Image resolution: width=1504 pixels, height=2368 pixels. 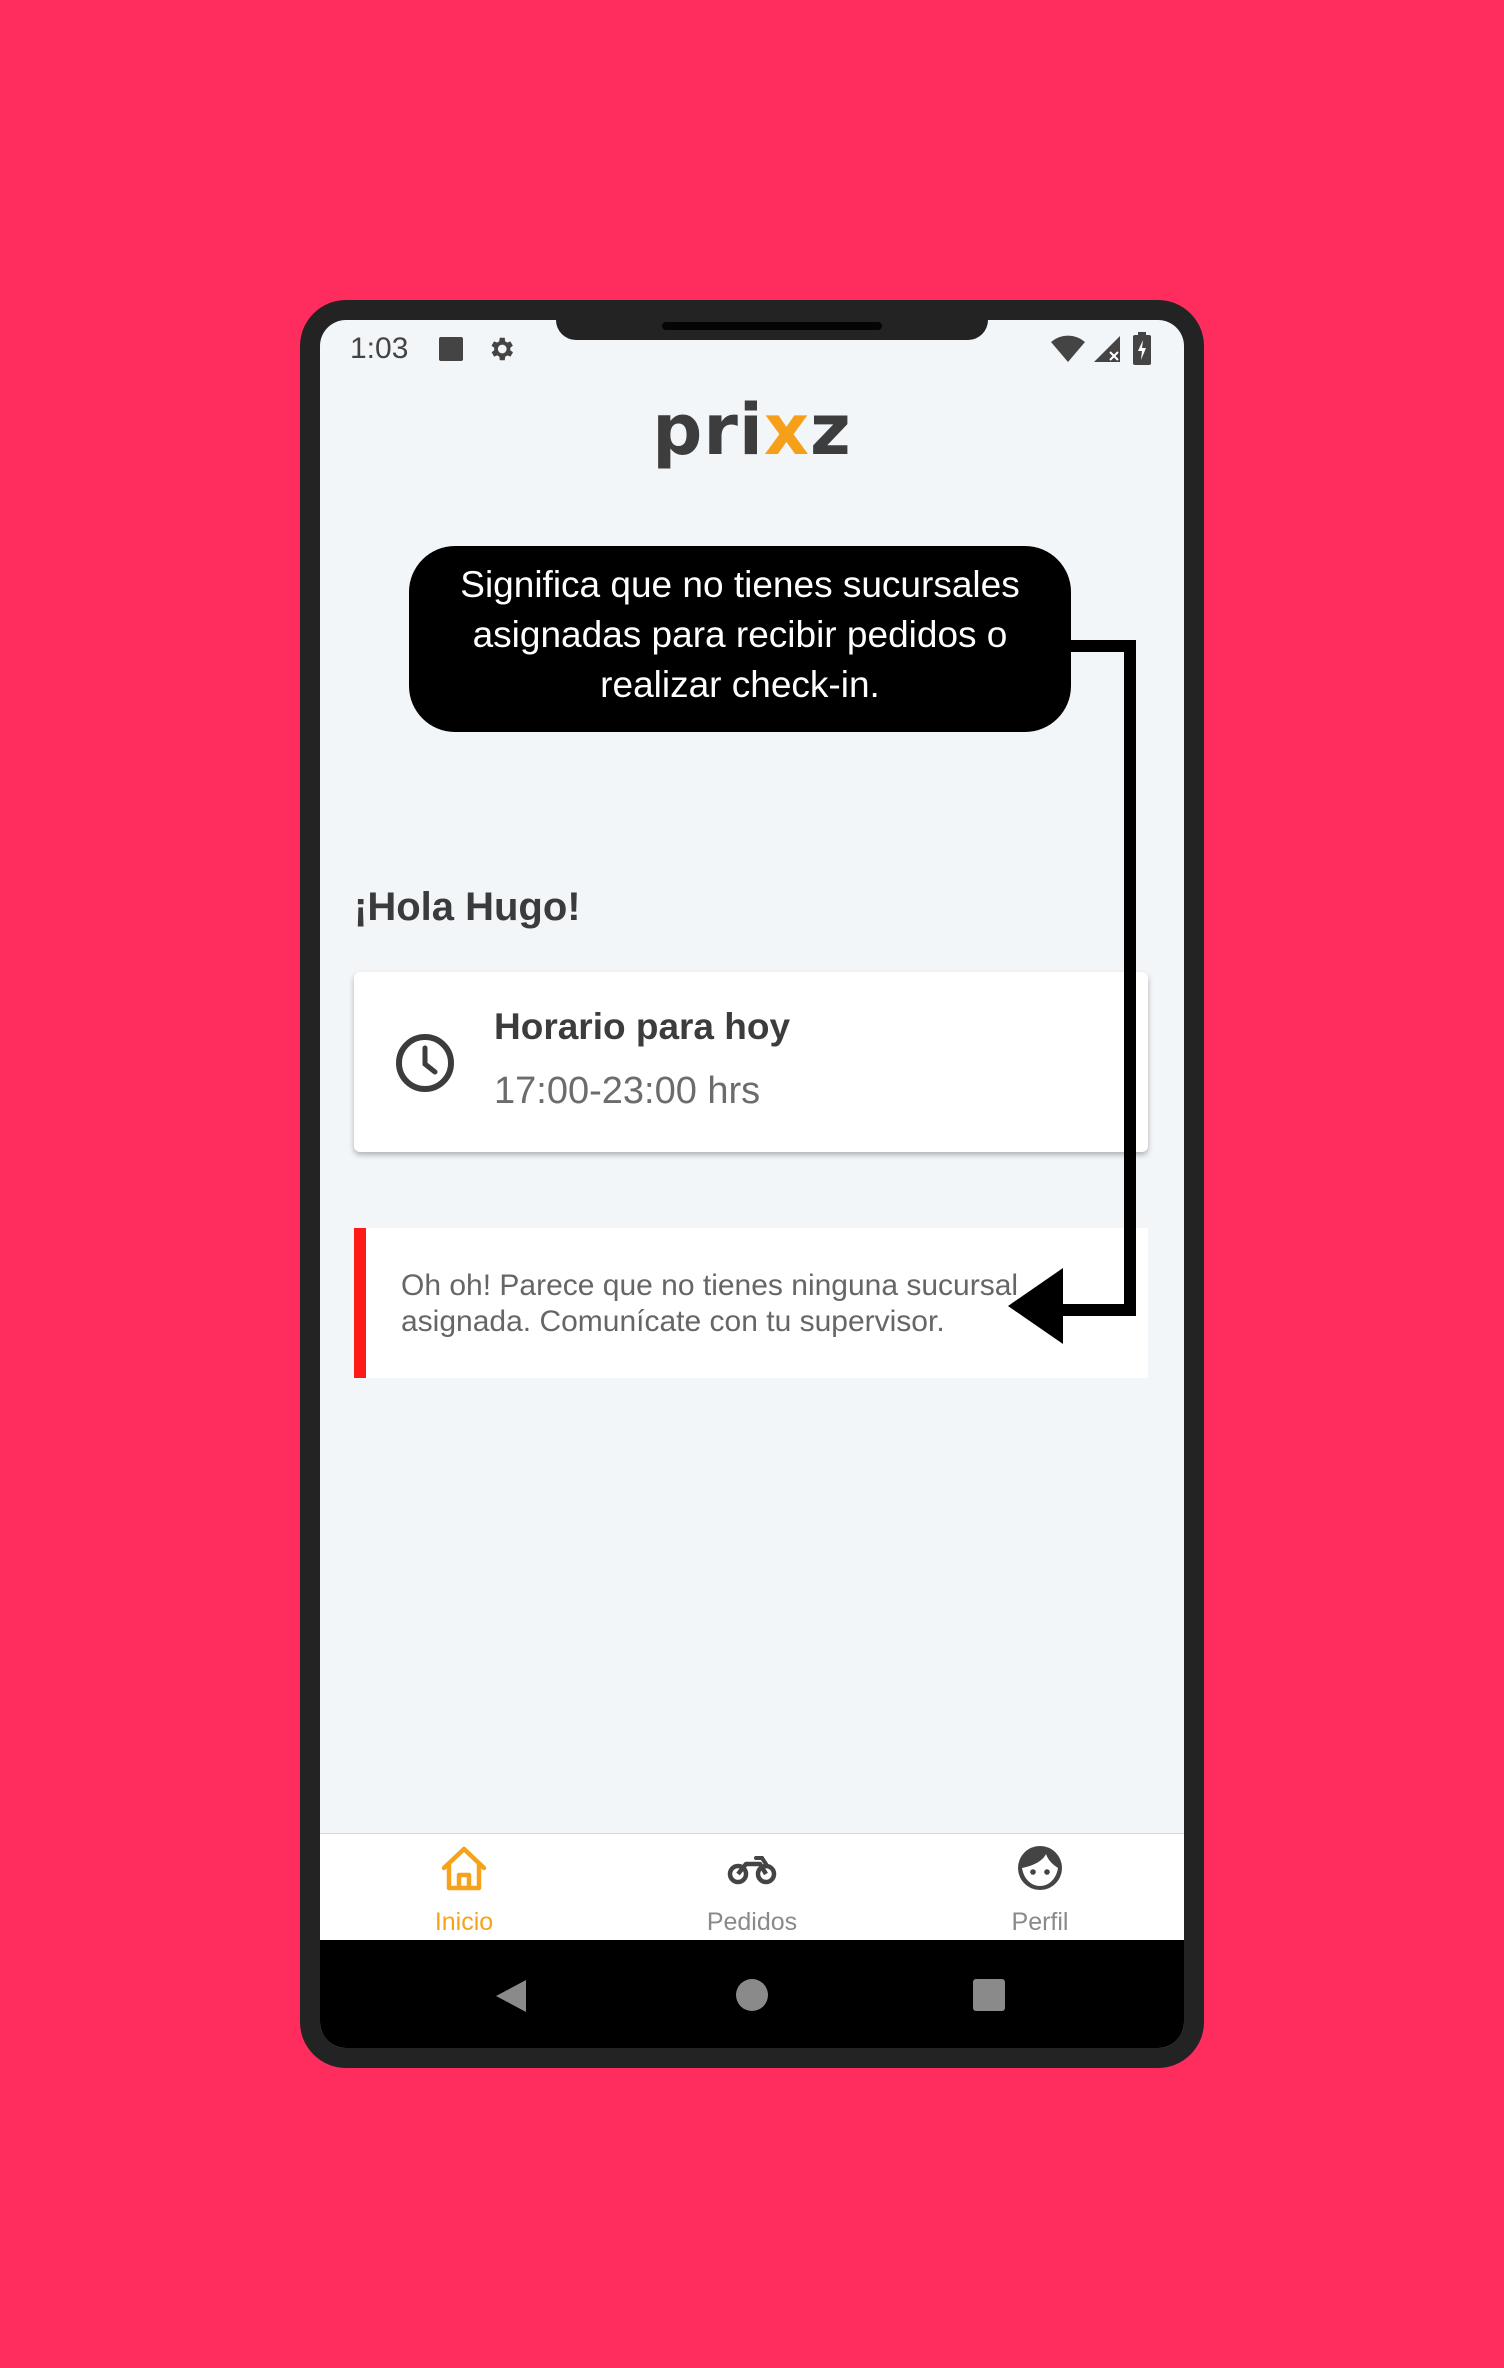 What do you see at coordinates (1072, 992) in the screenshot?
I see `tutorial-arrow-icon` at bounding box center [1072, 992].